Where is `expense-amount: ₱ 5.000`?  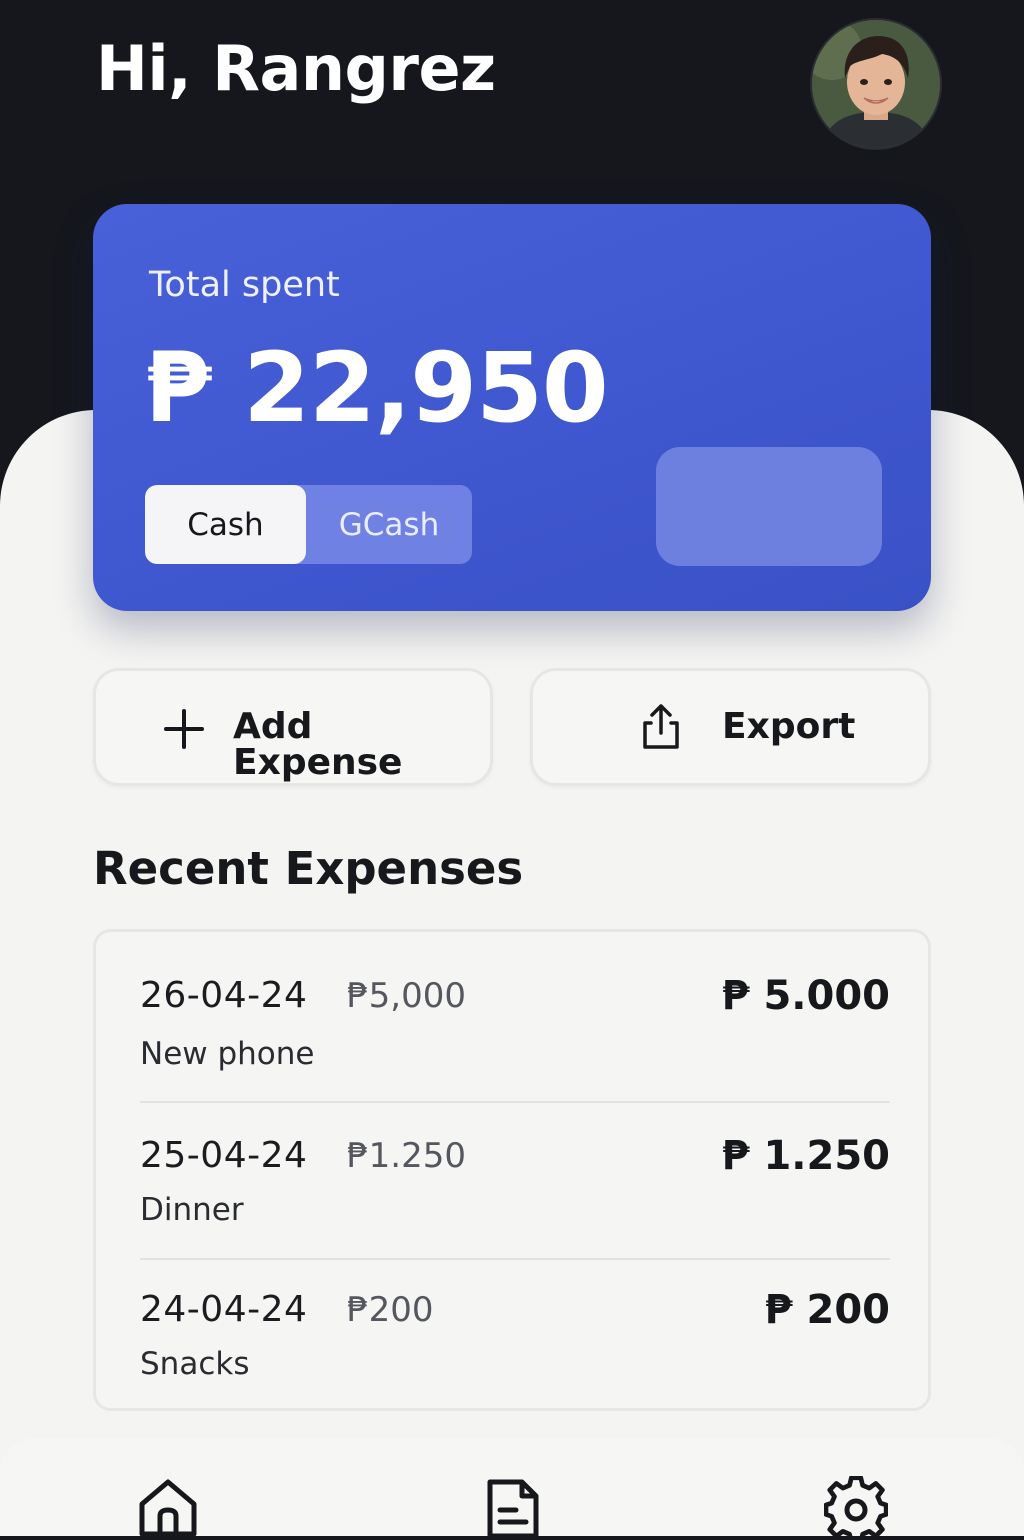
expense-amount: ₱ 5.000 is located at coordinates (805, 996).